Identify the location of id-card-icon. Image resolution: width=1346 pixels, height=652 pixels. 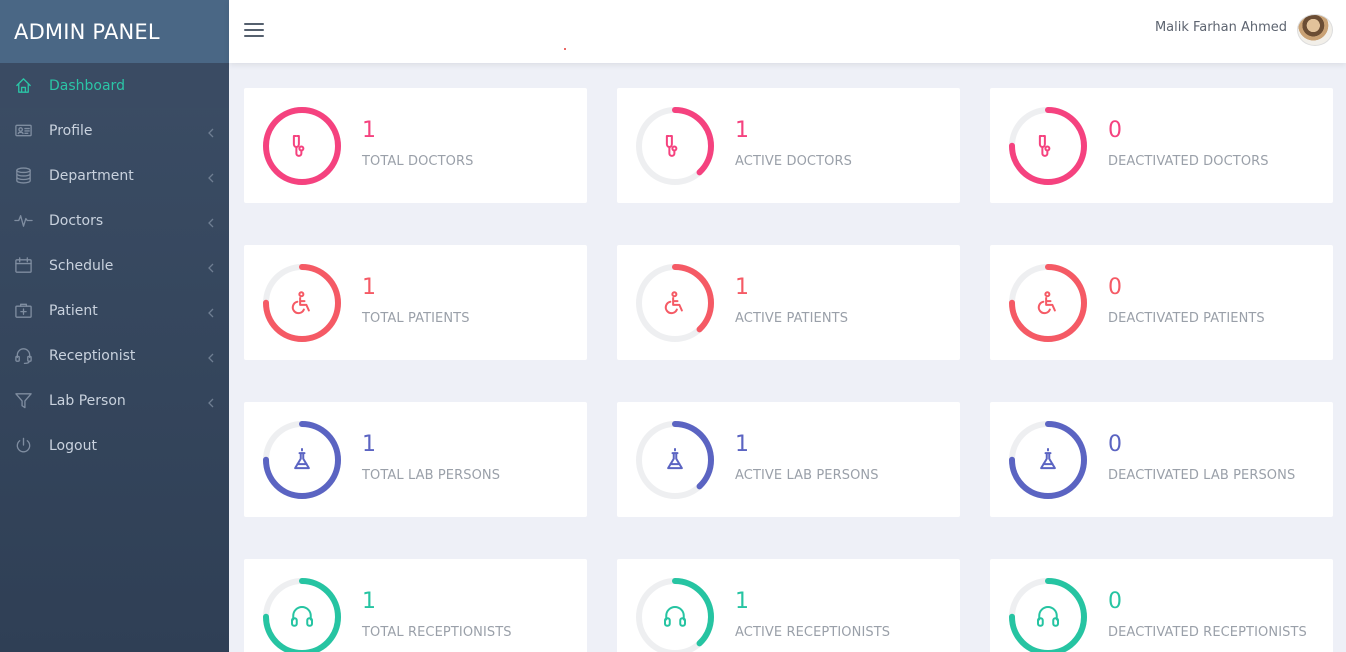
(23, 131).